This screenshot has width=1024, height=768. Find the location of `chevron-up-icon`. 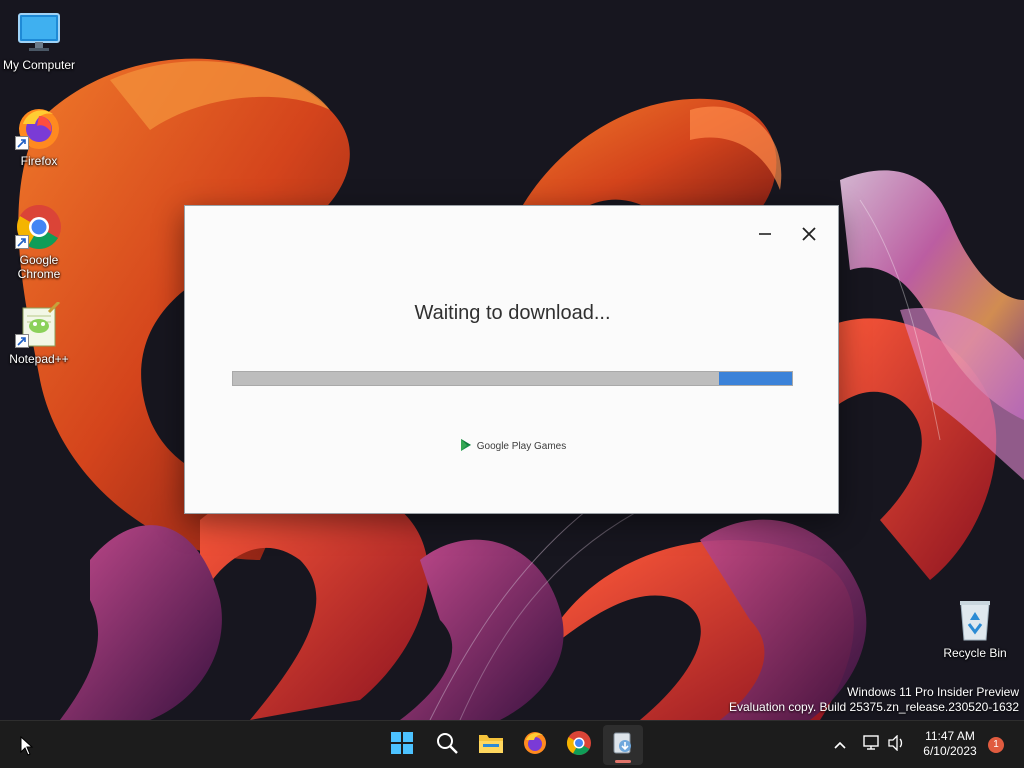

chevron-up-icon is located at coordinates (840, 745).